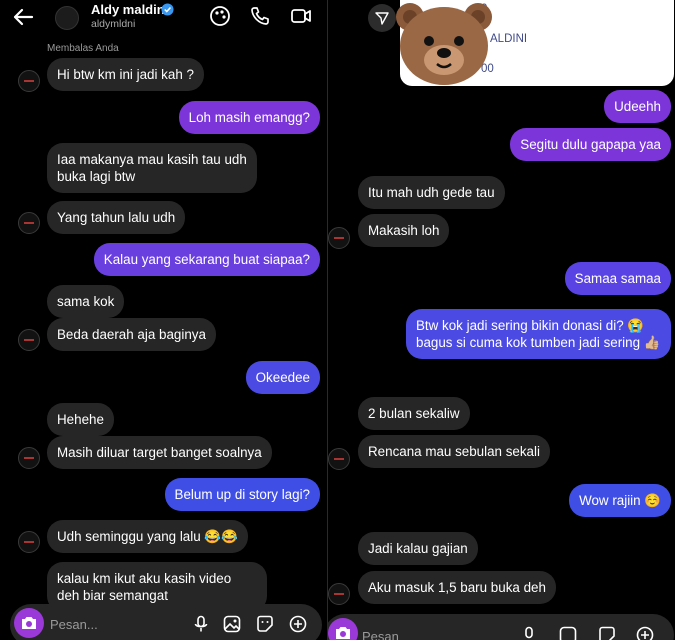 Image resolution: width=675 pixels, height=640 pixels. What do you see at coordinates (206, 259) in the screenshot?
I see `message-outgoing: Kalau yang sekarang buat siapaa?` at bounding box center [206, 259].